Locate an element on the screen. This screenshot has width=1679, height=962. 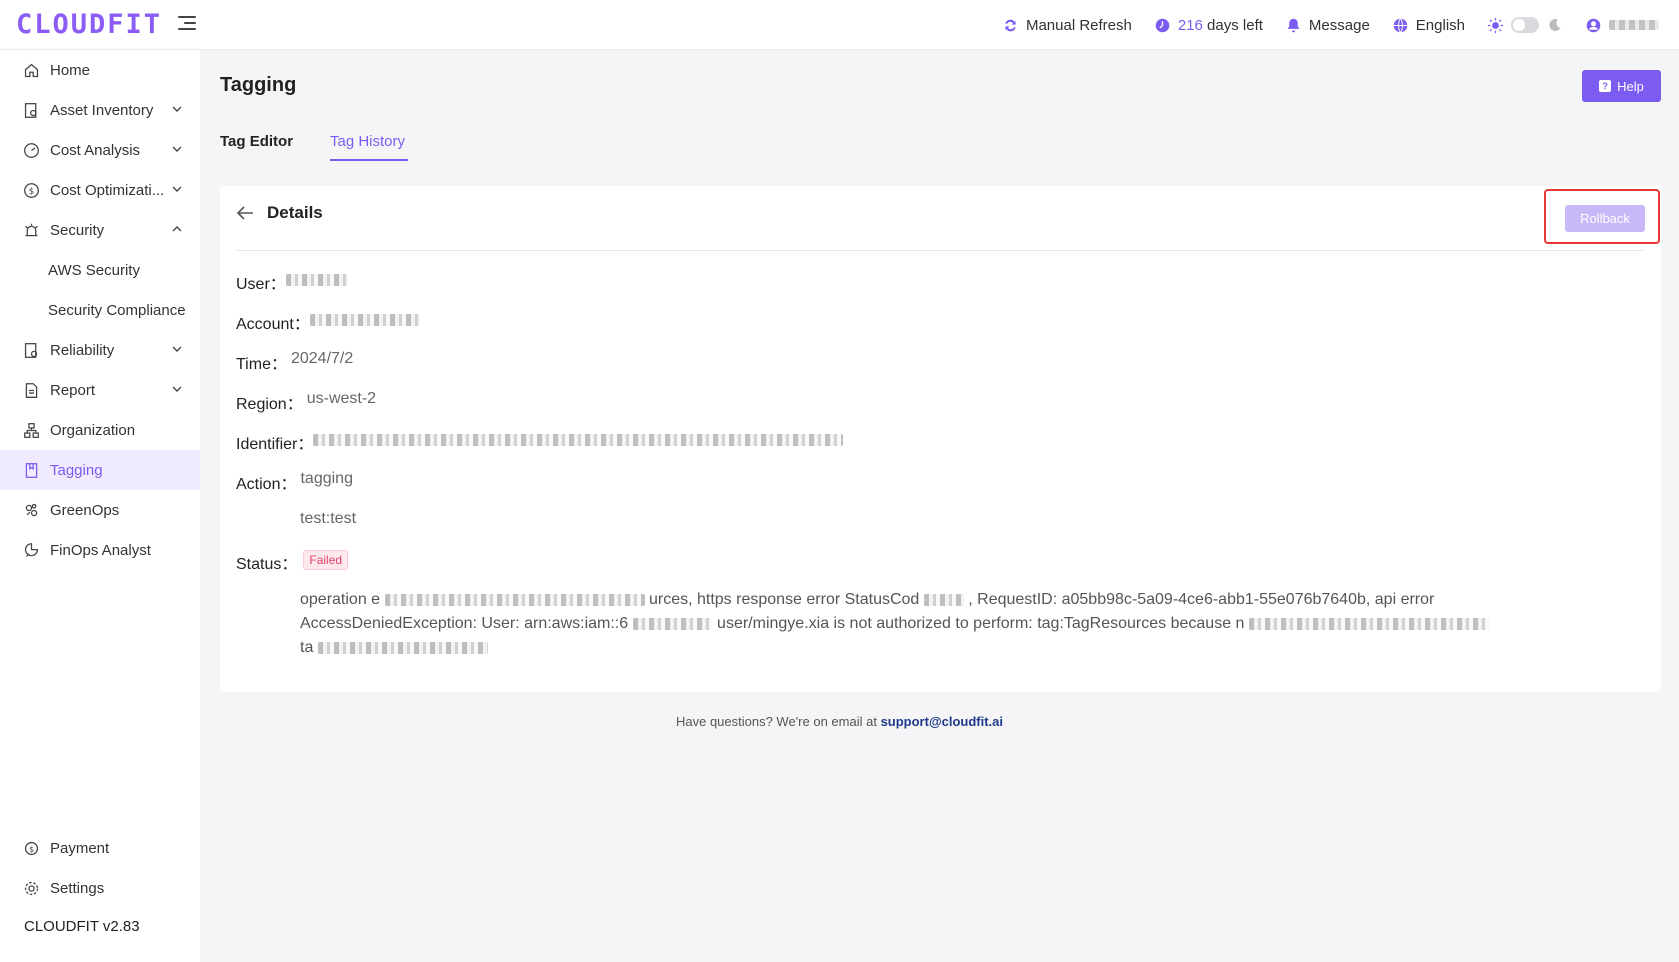
details-divider is located at coordinates (940, 250).